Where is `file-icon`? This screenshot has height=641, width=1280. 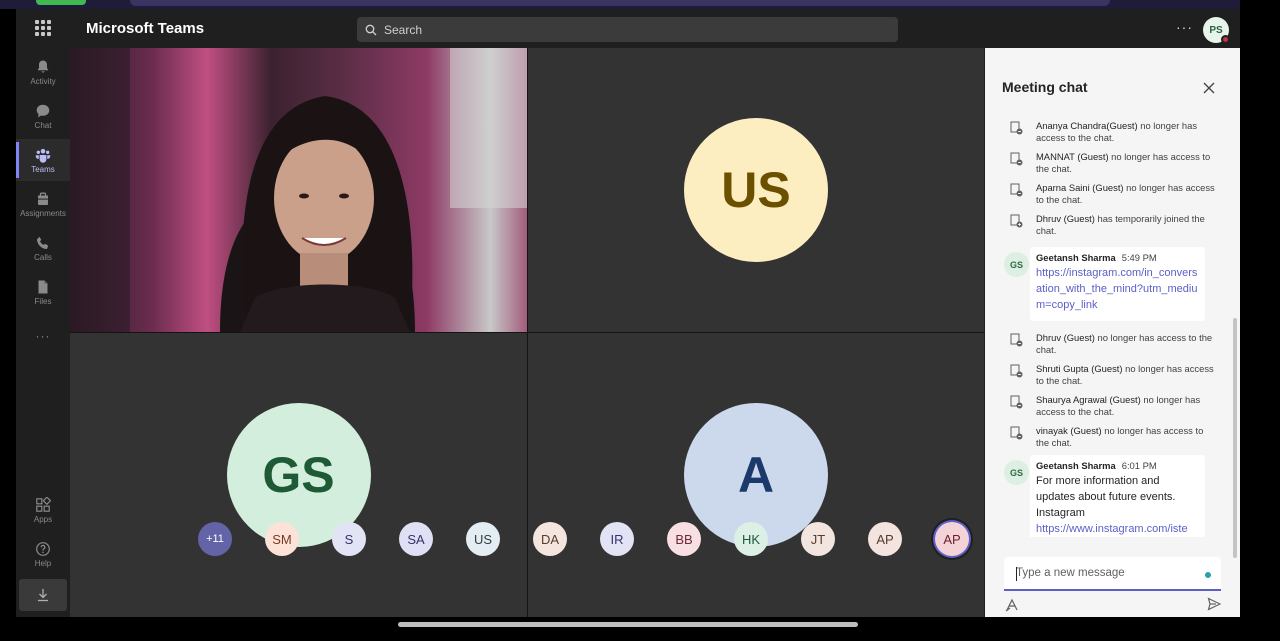
file-icon is located at coordinates (43, 286).